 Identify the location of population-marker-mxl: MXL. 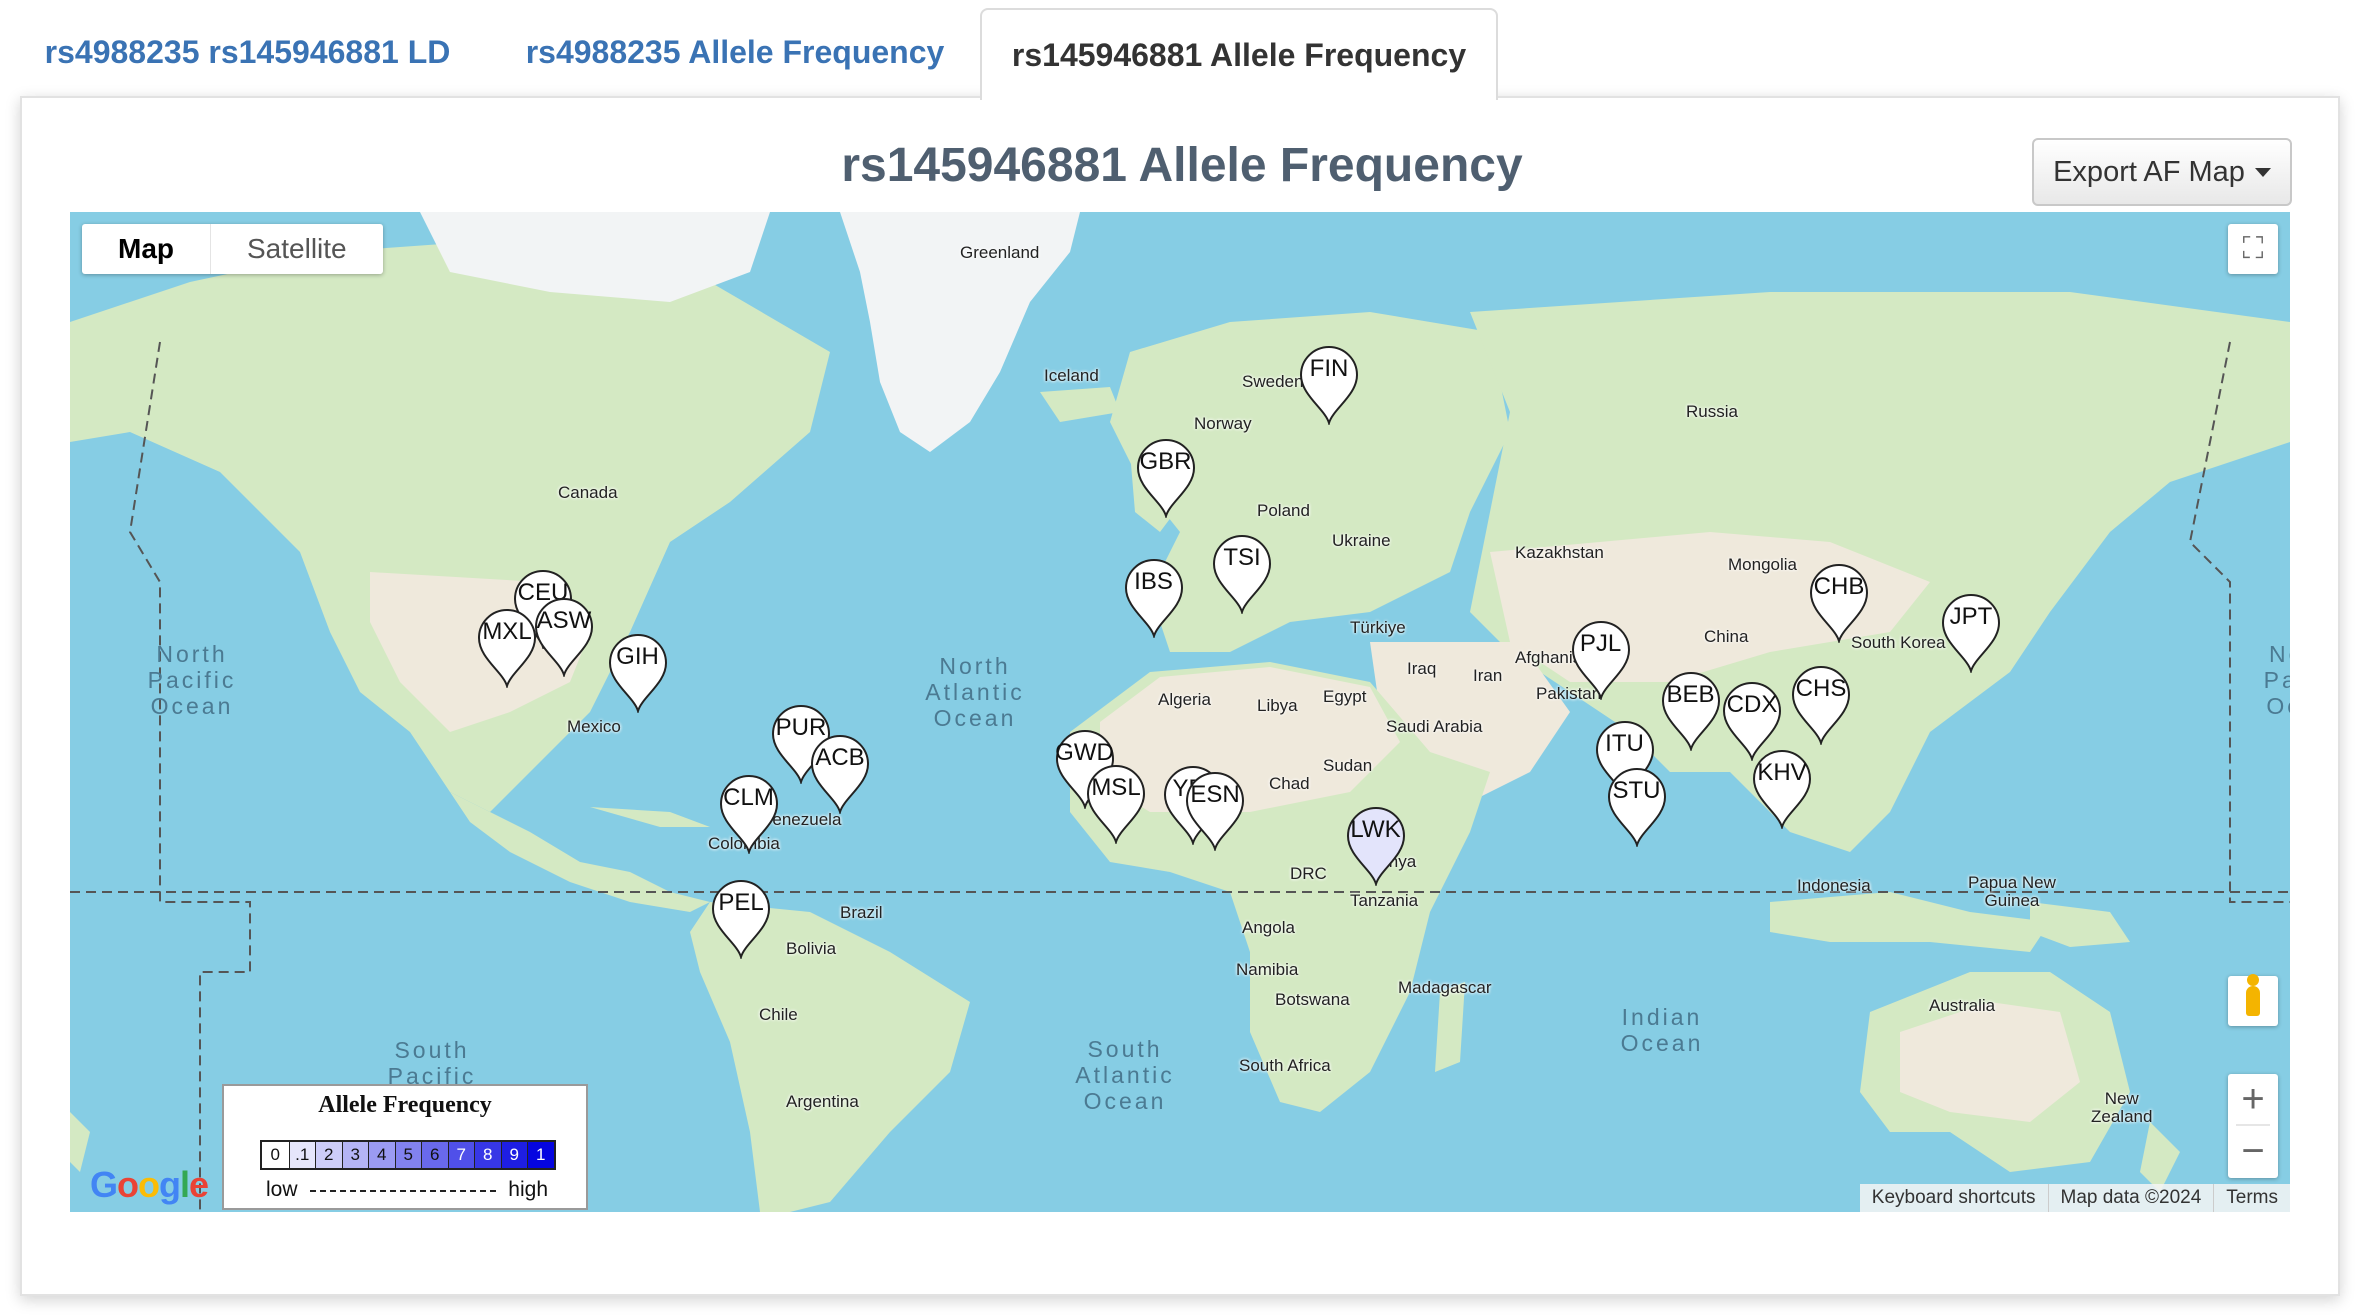
(507, 647).